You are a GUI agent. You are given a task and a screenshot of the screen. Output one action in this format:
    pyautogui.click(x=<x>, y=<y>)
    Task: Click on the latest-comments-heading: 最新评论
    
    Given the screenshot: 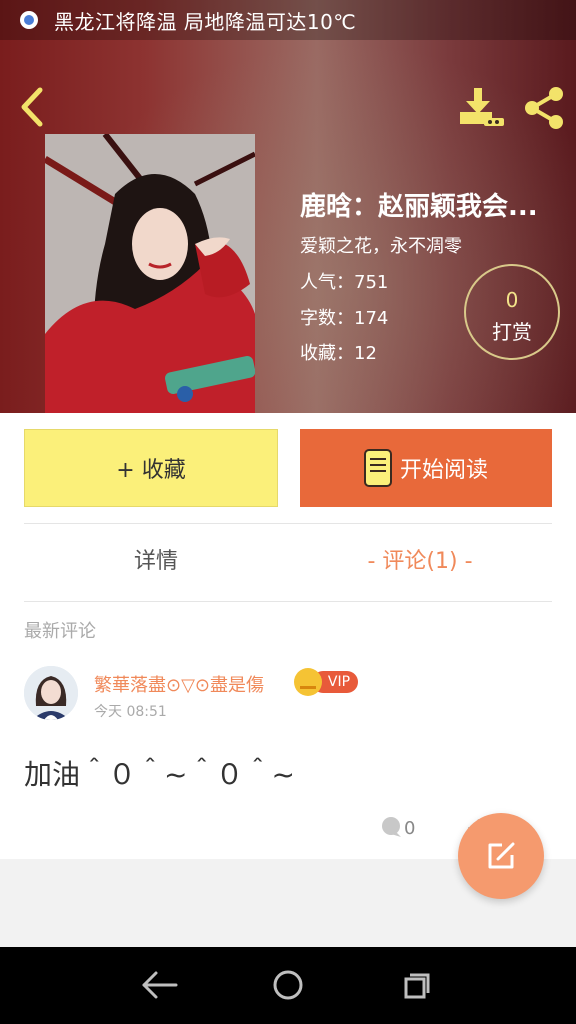 What is the action you would take?
    pyautogui.click(x=60, y=631)
    